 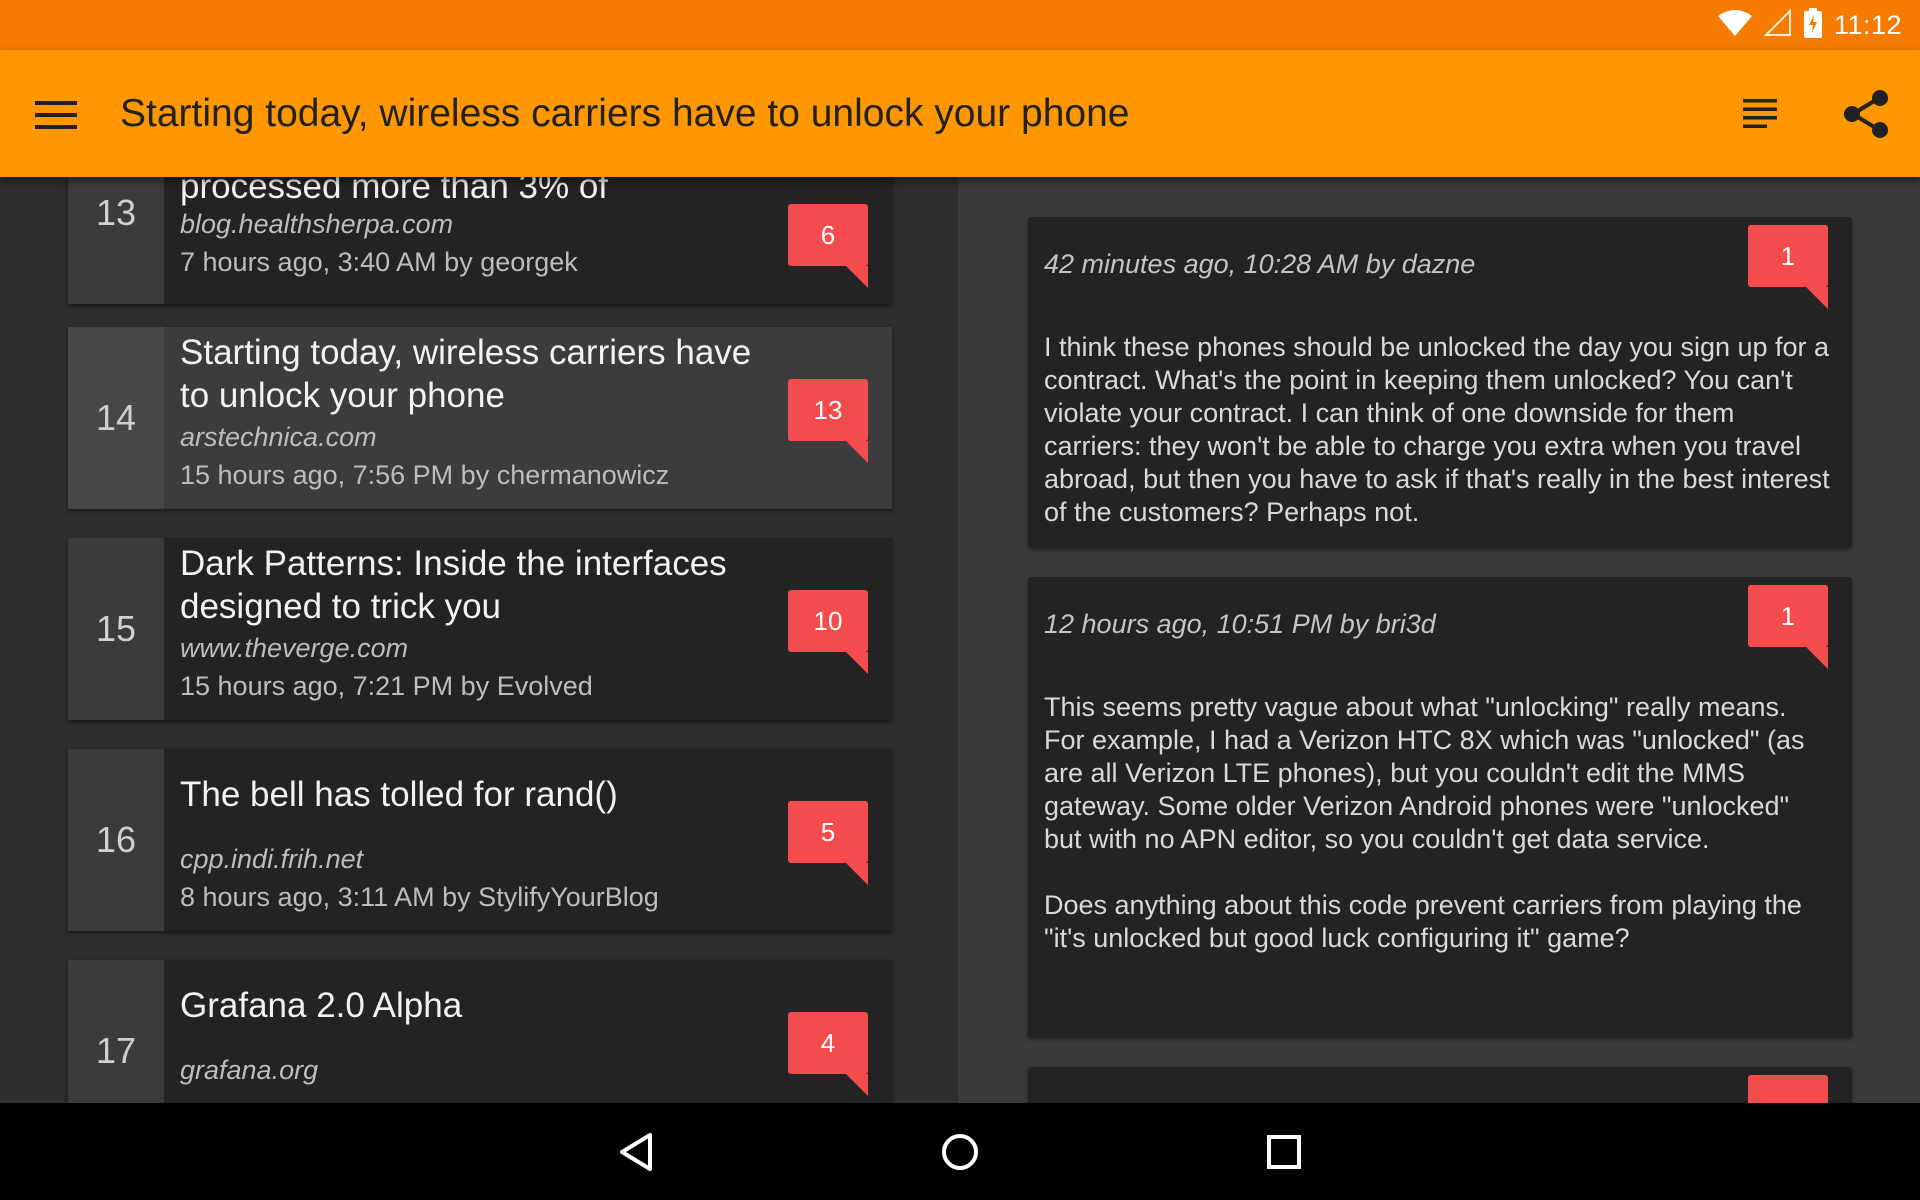 What do you see at coordinates (386, 686) in the screenshot?
I see `story-meta: 15 hours ago, 7:21 PM by Evolved` at bounding box center [386, 686].